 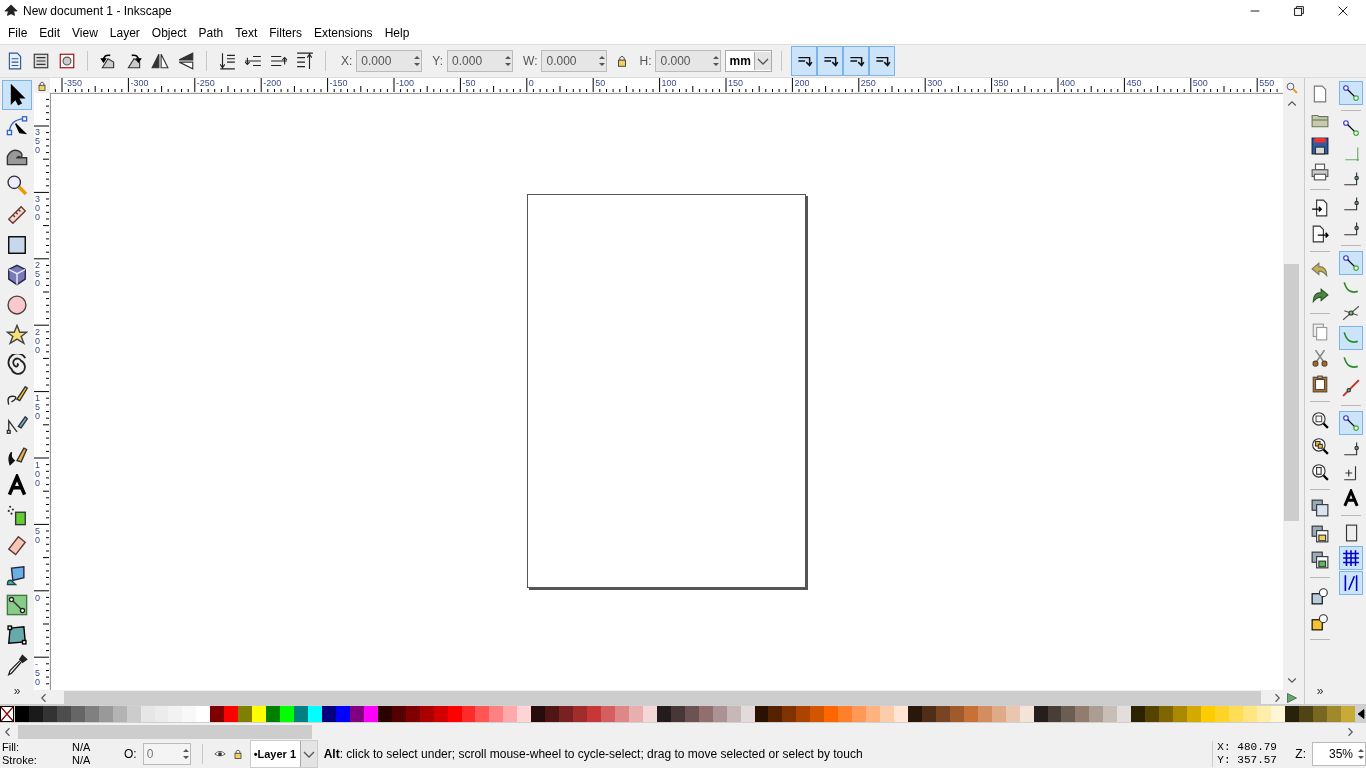 What do you see at coordinates (1257, 747) in the screenshot?
I see `cursor-x-value: 480.79` at bounding box center [1257, 747].